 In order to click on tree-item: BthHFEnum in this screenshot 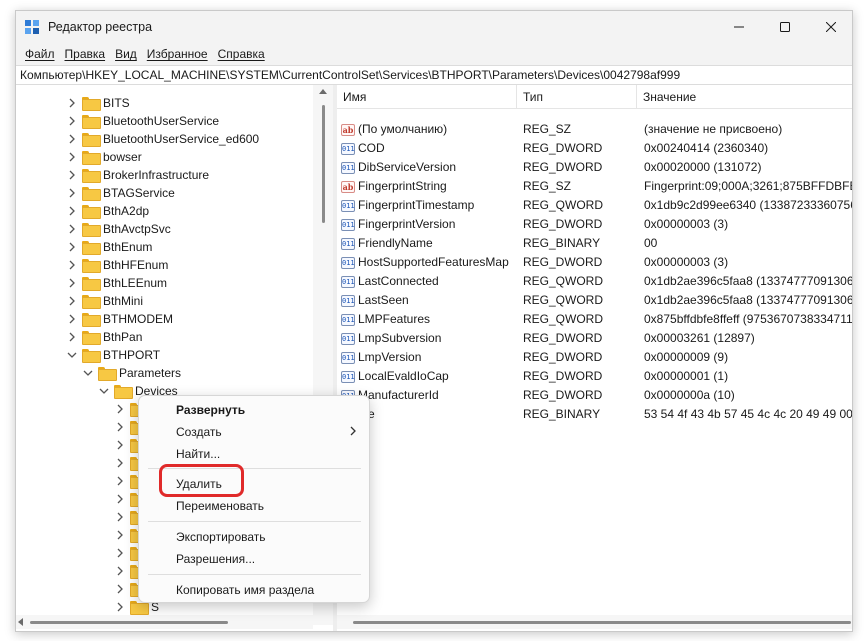, I will do `click(117, 265)`.